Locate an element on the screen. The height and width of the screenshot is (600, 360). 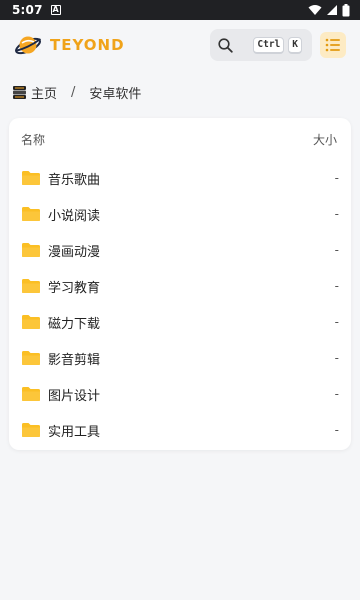
file-row: 小说阅读 - is located at coordinates (180, 214).